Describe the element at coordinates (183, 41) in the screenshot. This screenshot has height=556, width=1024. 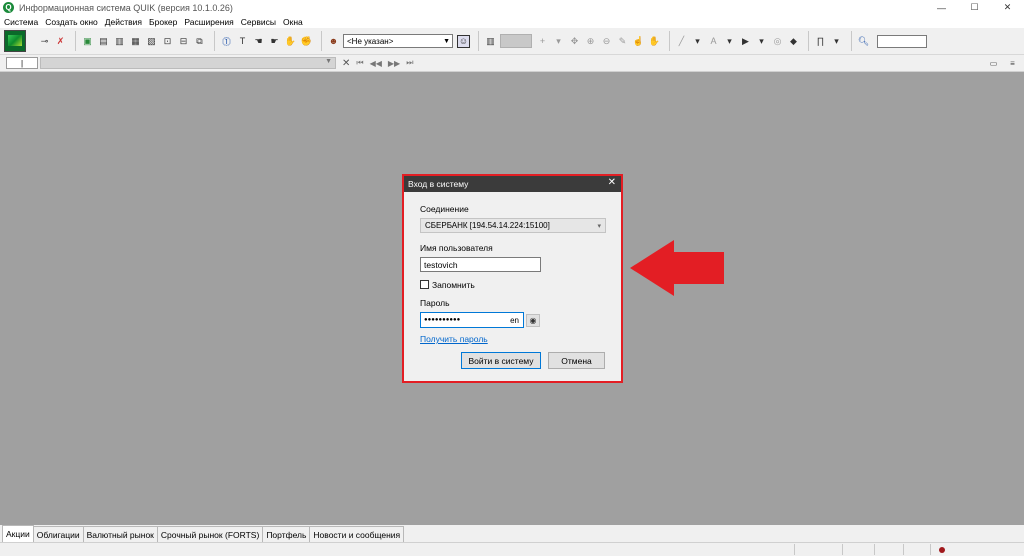
I see `edit-table-icon: ⊟` at that location.